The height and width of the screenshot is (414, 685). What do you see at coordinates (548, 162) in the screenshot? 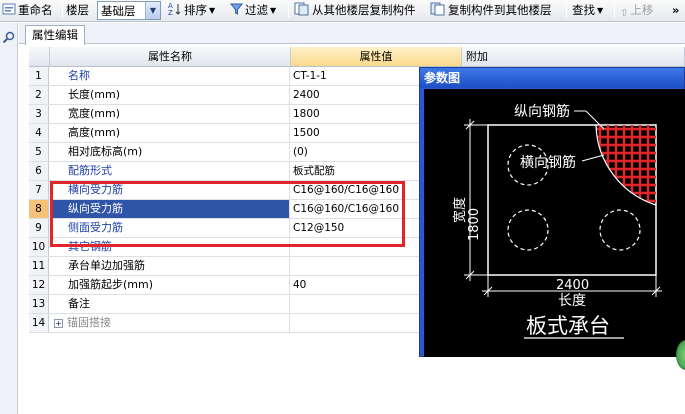
I see `transverse-rebar-label: 横向钢筋` at bounding box center [548, 162].